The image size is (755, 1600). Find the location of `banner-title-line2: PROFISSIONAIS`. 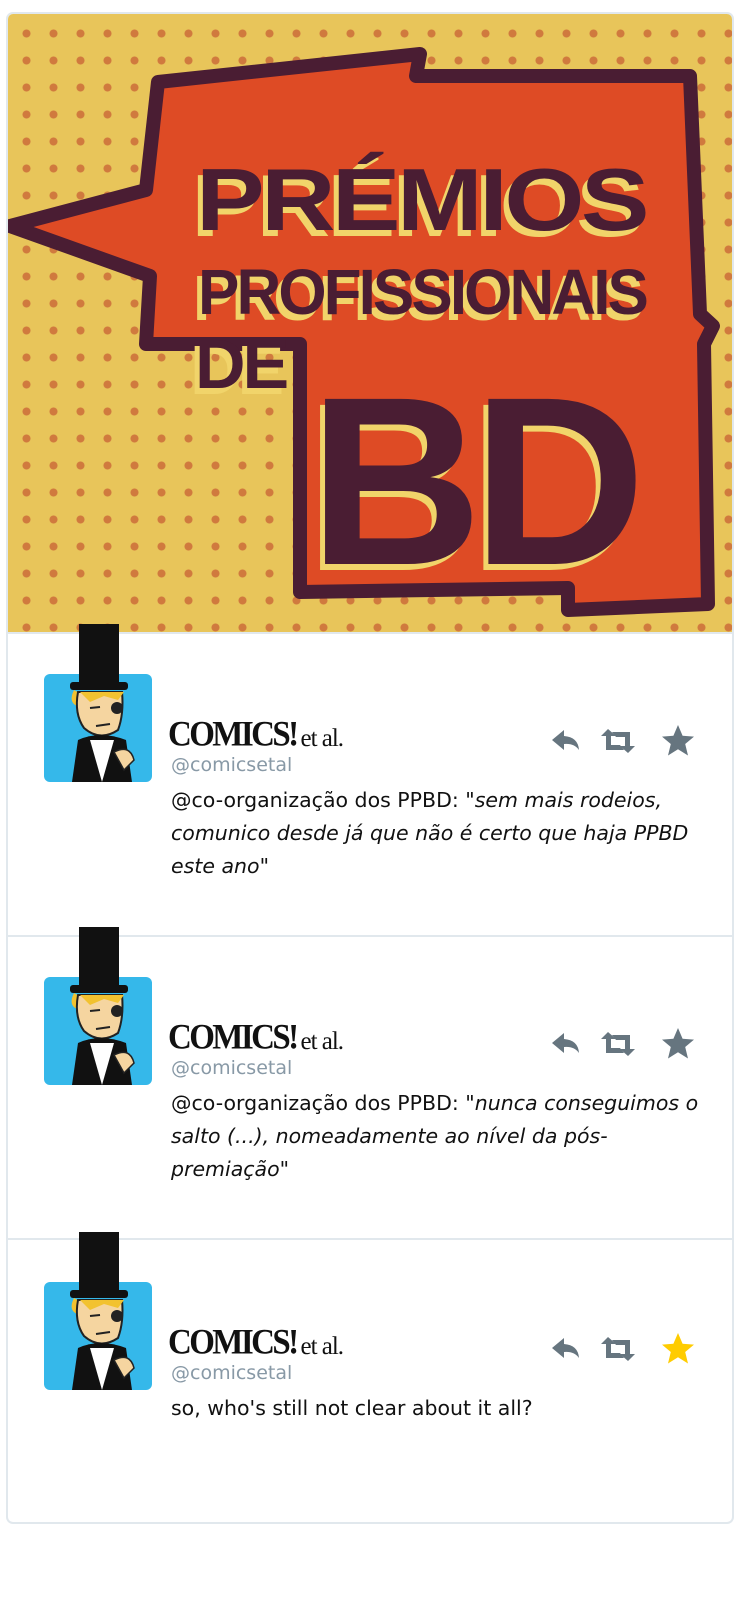

banner-title-line2: PROFISSIONAIS is located at coordinates (422, 292).